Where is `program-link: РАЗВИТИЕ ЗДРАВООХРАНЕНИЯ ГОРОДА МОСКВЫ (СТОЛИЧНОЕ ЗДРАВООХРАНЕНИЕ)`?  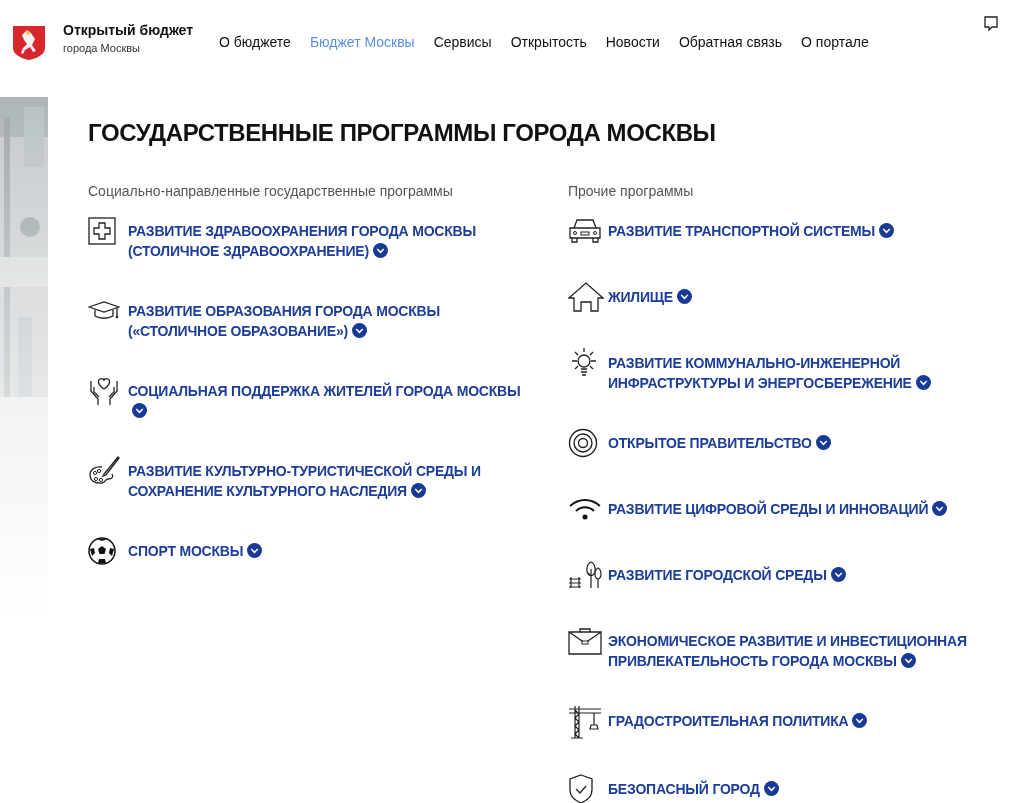
program-link: РАЗВИТИЕ ЗДРАВООХРАНЕНИЯ ГОРОДА МОСКВЫ (СТОЛИЧНОЕ ЗДРАВООХРАНЕНИЕ) is located at coordinates (328, 241).